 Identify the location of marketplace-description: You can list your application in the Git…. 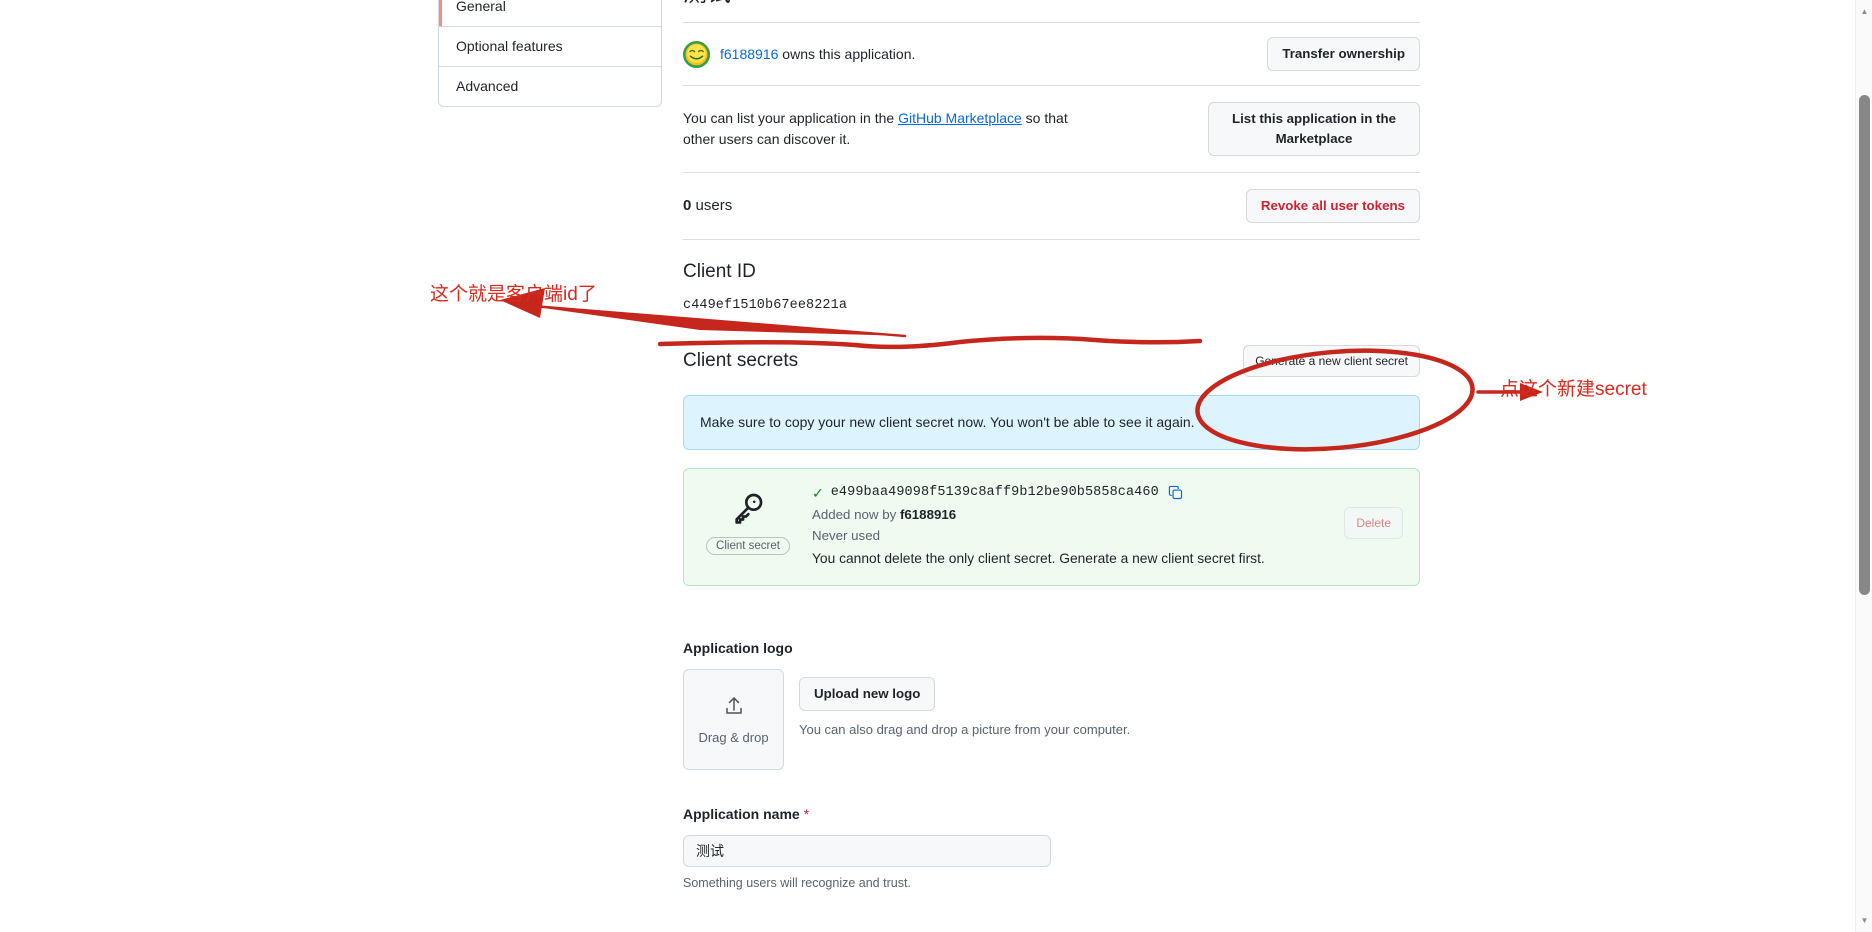
(885, 129).